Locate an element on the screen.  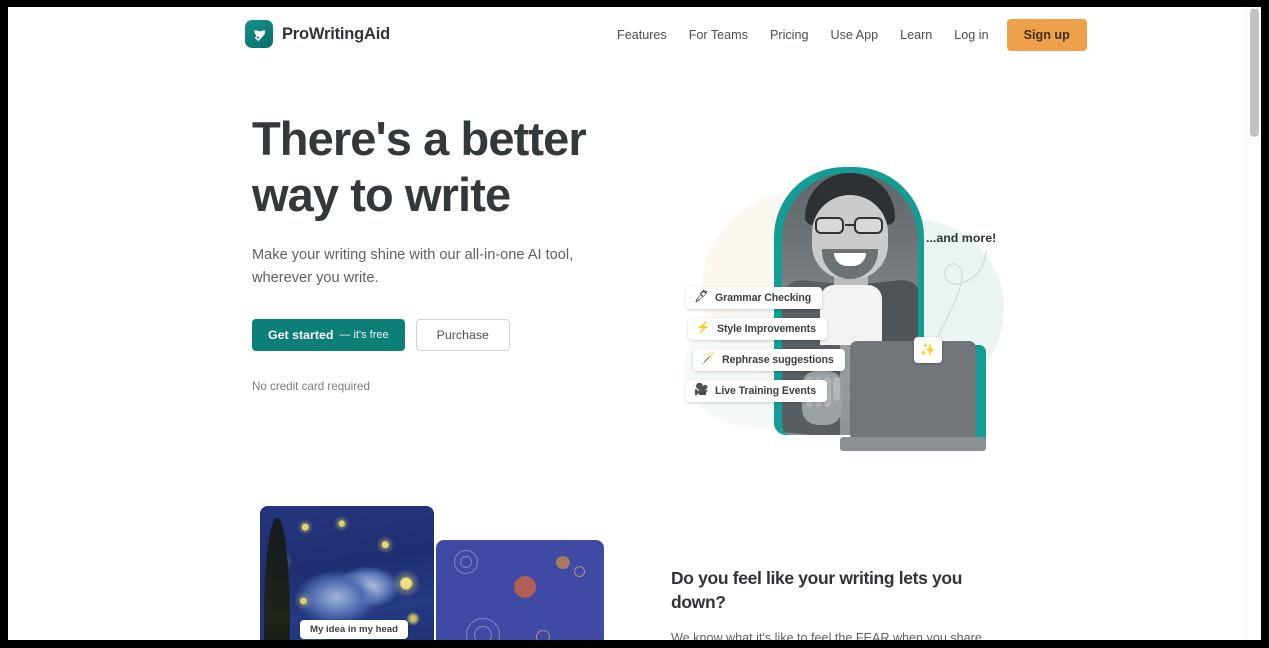
feature-chip-style-improvements: ⚡ Style Improvements is located at coordinates (757, 329).